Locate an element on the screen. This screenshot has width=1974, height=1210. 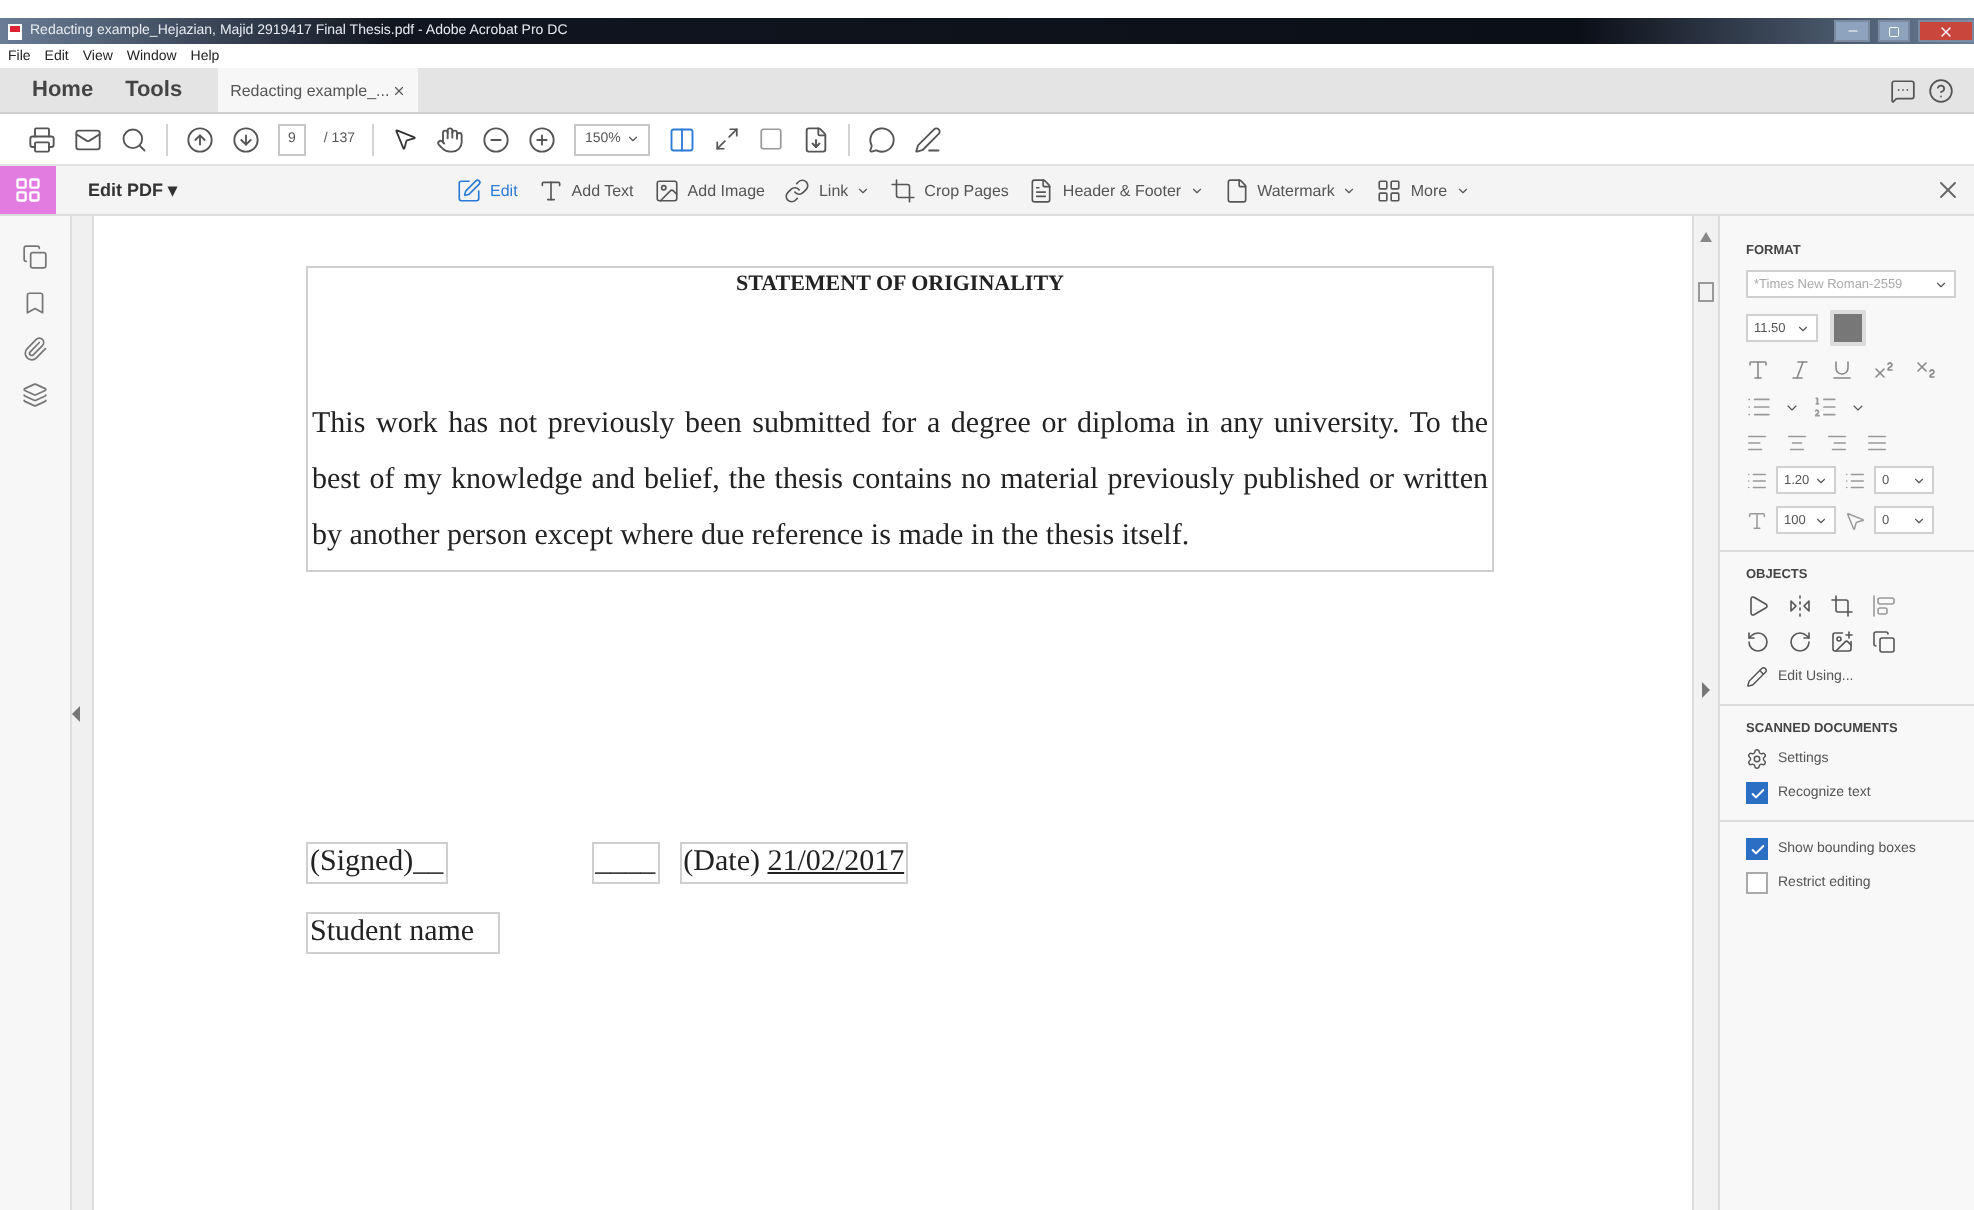
layers-icon is located at coordinates (35, 395).